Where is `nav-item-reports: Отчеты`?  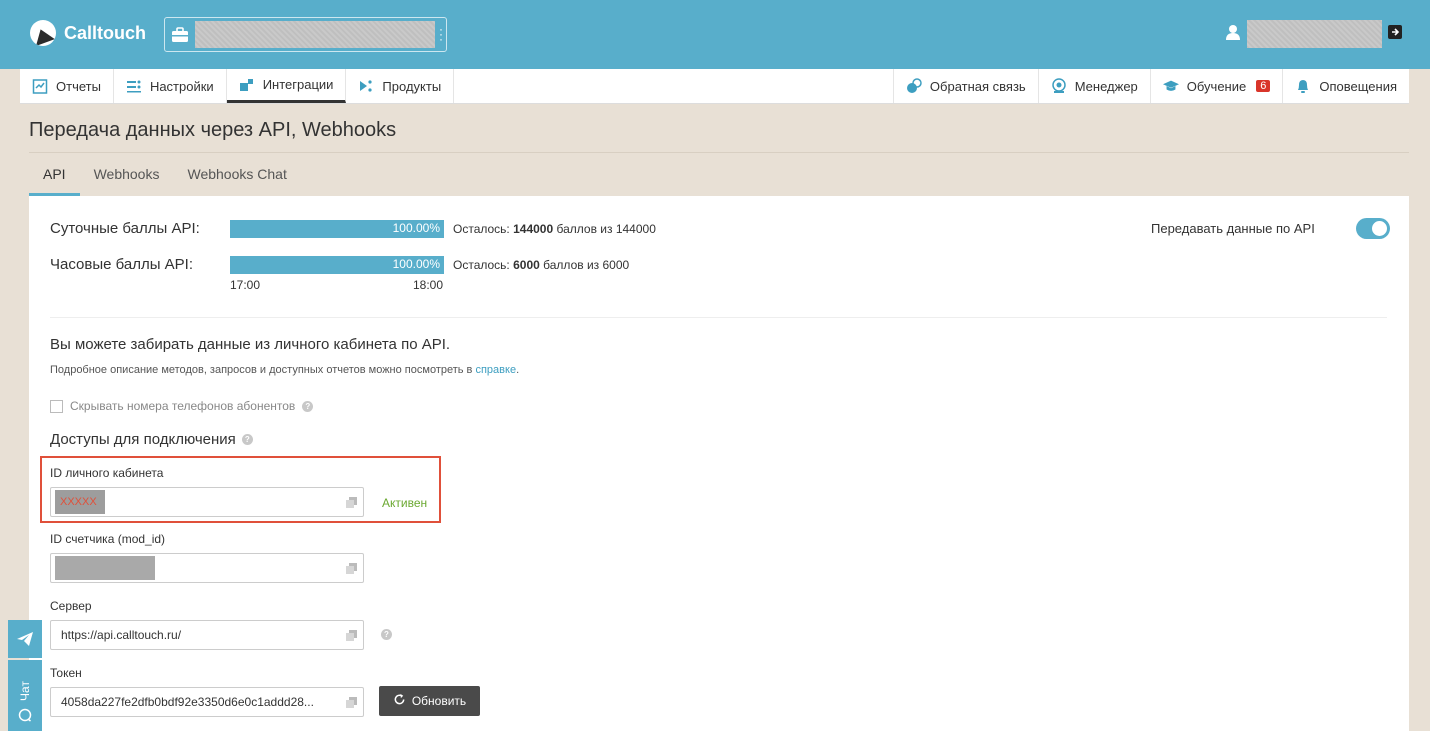
nav-item-reports: Отчеты is located at coordinates (67, 86).